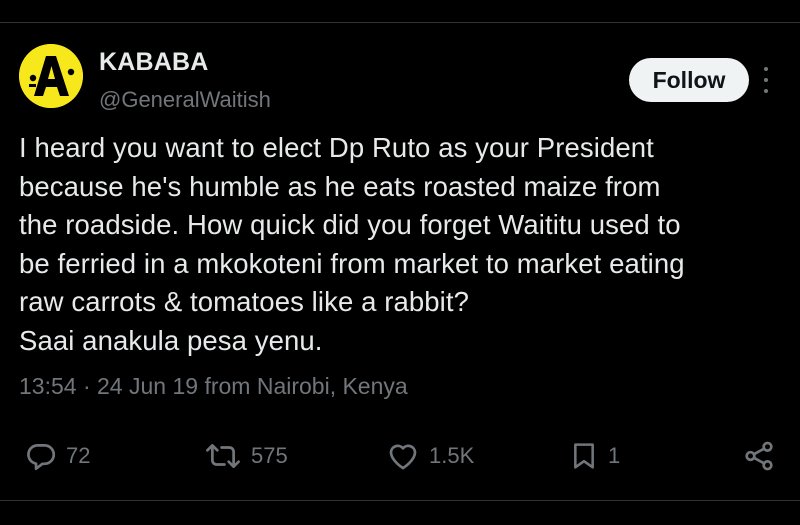  I want to click on share-icon, so click(759, 456).